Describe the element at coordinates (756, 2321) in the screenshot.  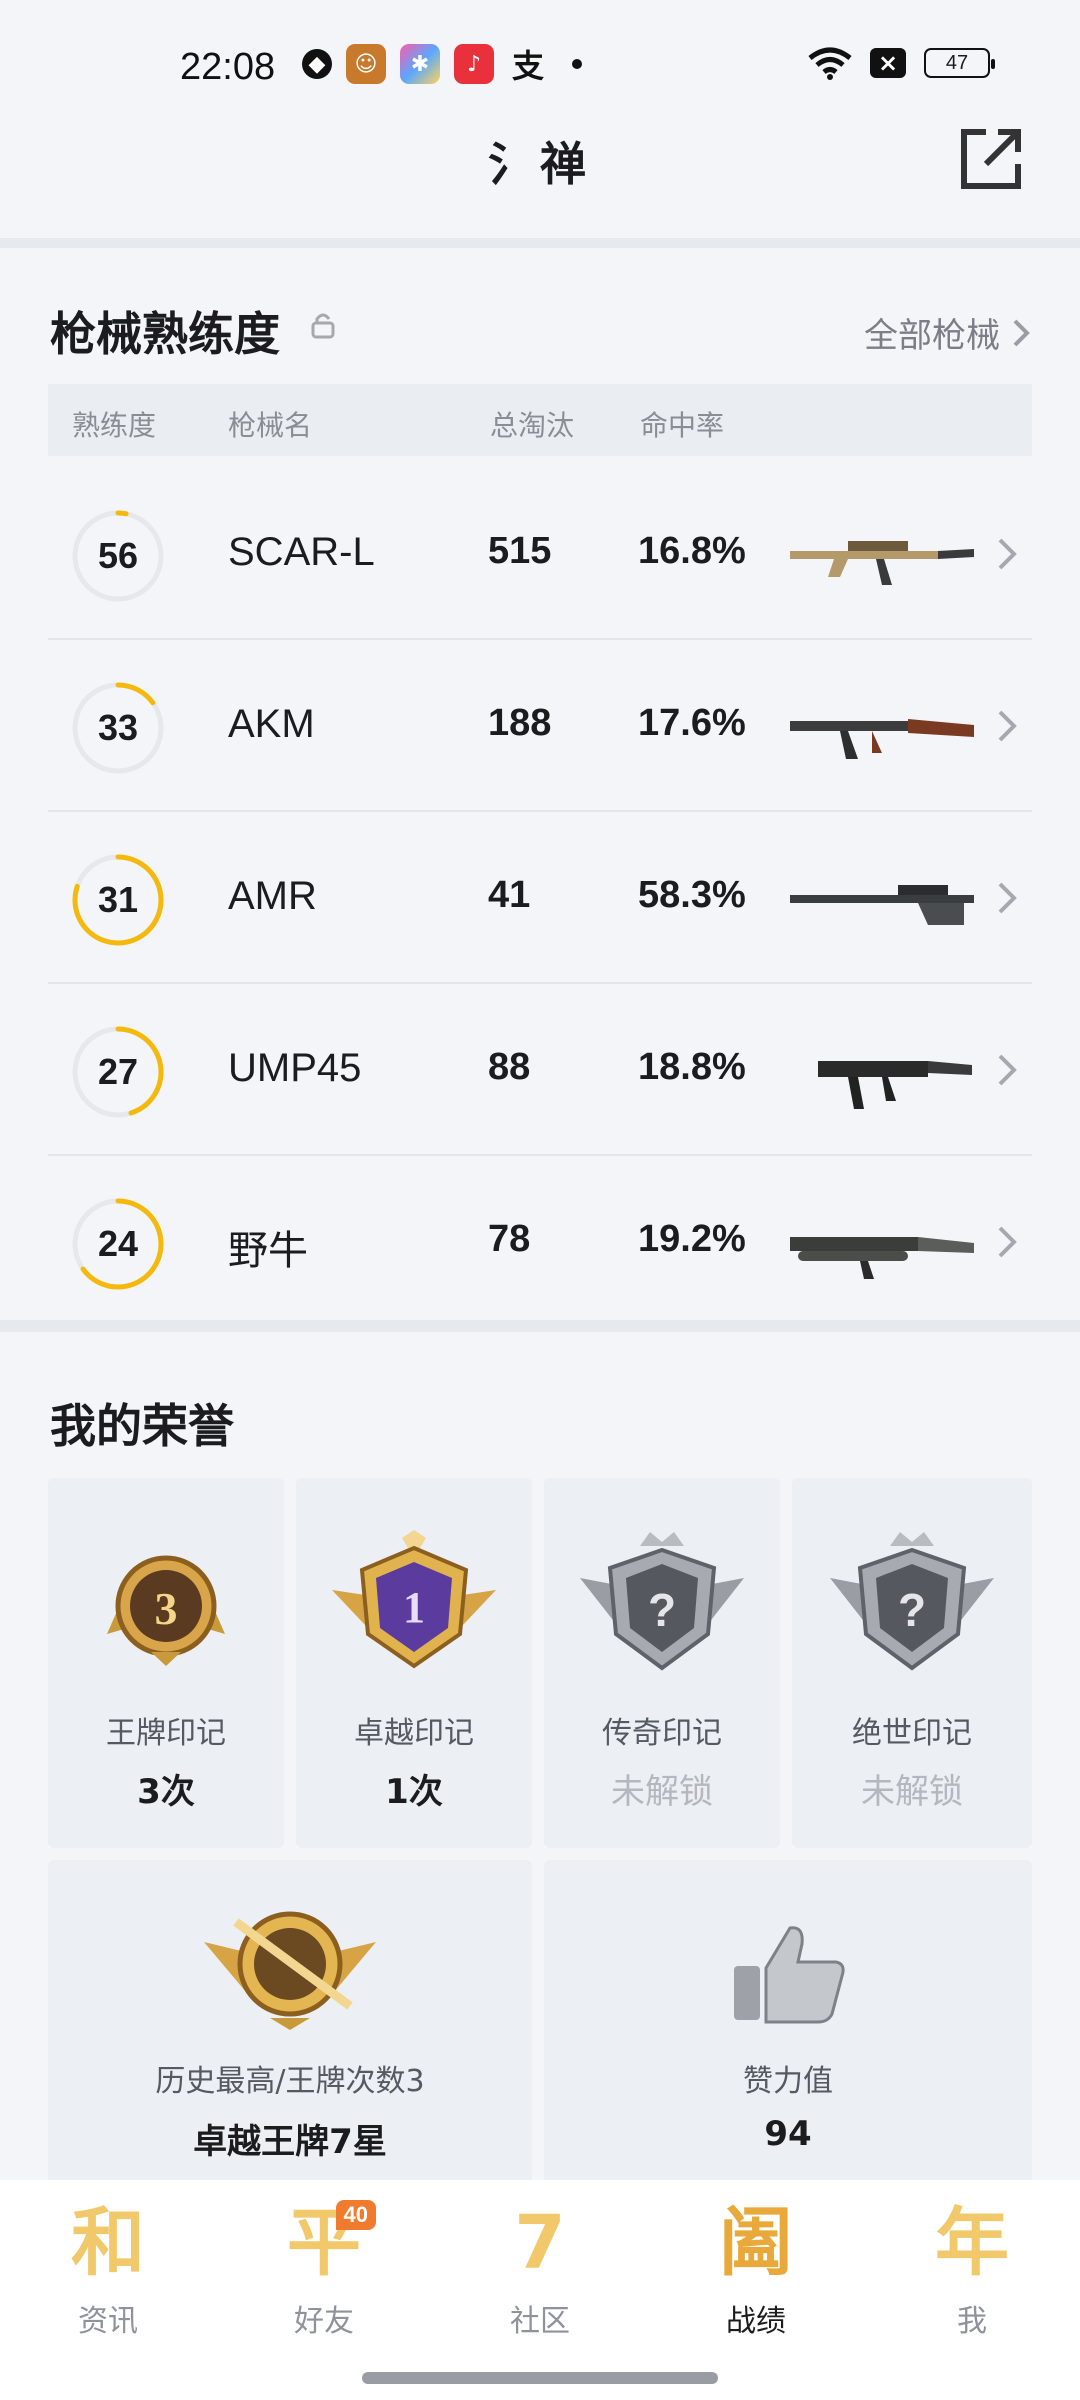
I see `tab-label: 战绩` at that location.